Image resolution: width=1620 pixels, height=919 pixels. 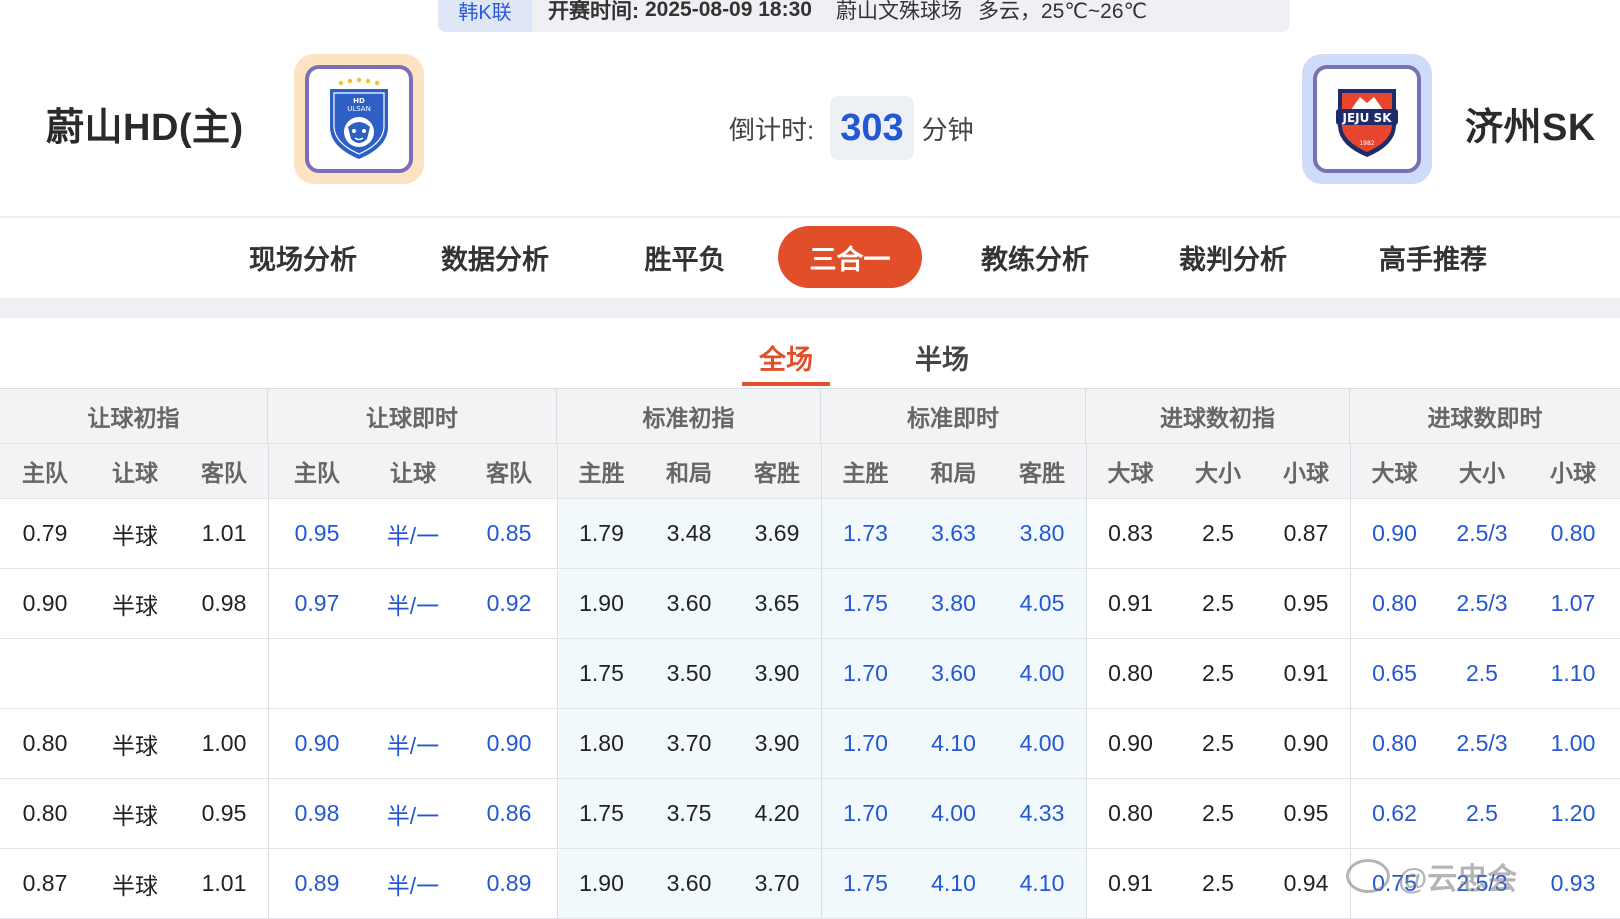 What do you see at coordinates (359, 119) in the screenshot?
I see `home-team-logo: HD ULSAN` at bounding box center [359, 119].